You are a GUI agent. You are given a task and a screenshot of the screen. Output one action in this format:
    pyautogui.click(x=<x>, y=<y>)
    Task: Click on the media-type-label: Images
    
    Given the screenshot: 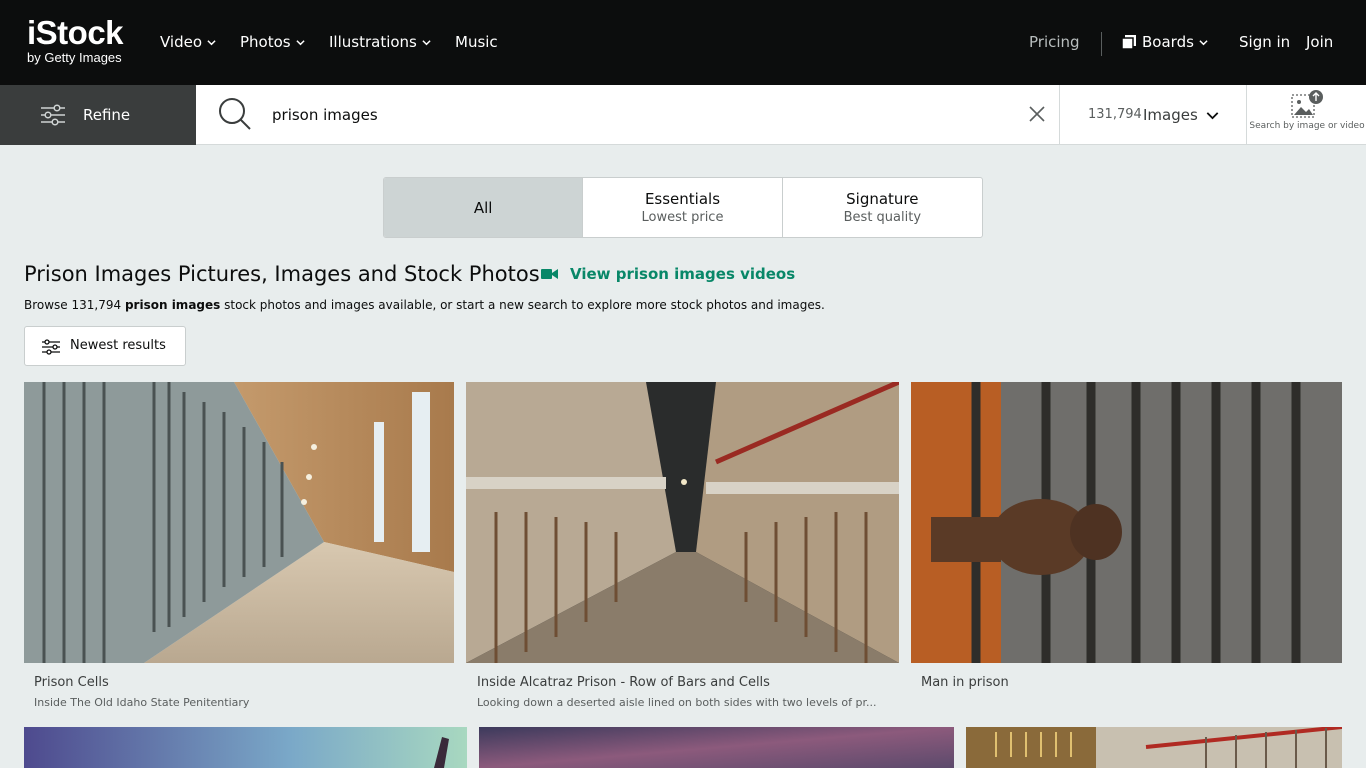 What is the action you would take?
    pyautogui.click(x=1170, y=115)
    